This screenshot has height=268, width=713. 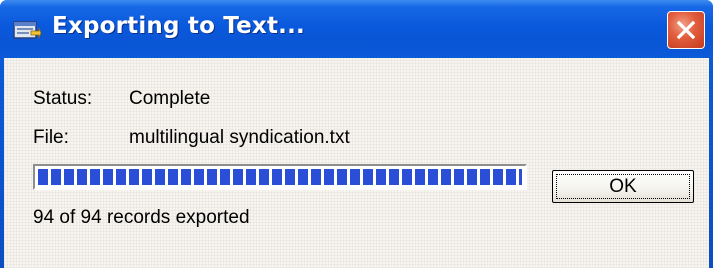 What do you see at coordinates (623, 186) in the screenshot?
I see `ok-button: OK` at bounding box center [623, 186].